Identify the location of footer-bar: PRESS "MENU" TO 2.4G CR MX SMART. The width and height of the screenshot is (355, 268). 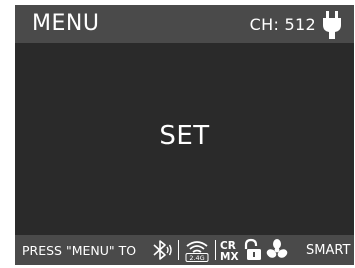
(184, 250).